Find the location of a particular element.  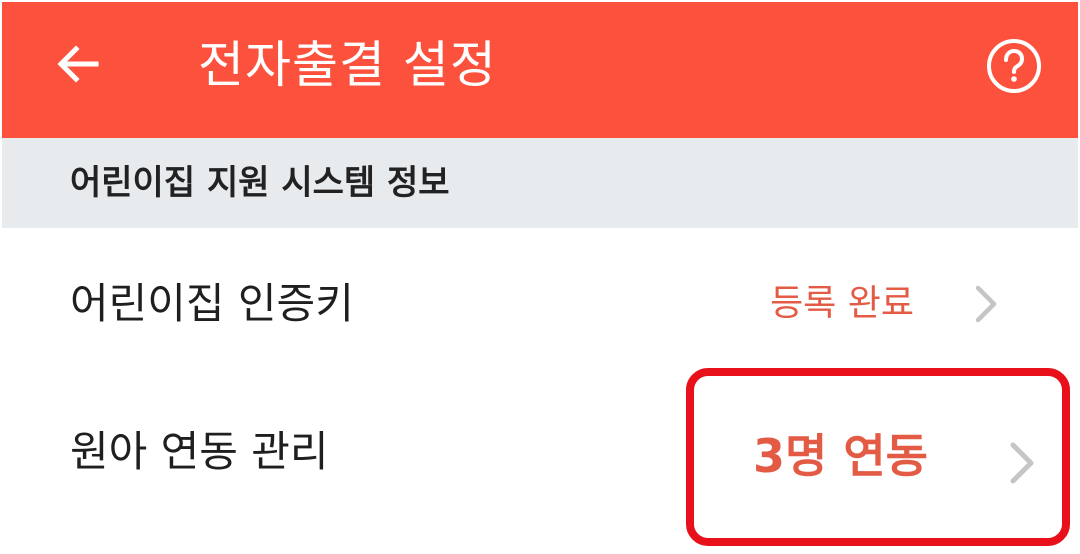

page-title: 전자출결 설정 is located at coordinates (347, 65).